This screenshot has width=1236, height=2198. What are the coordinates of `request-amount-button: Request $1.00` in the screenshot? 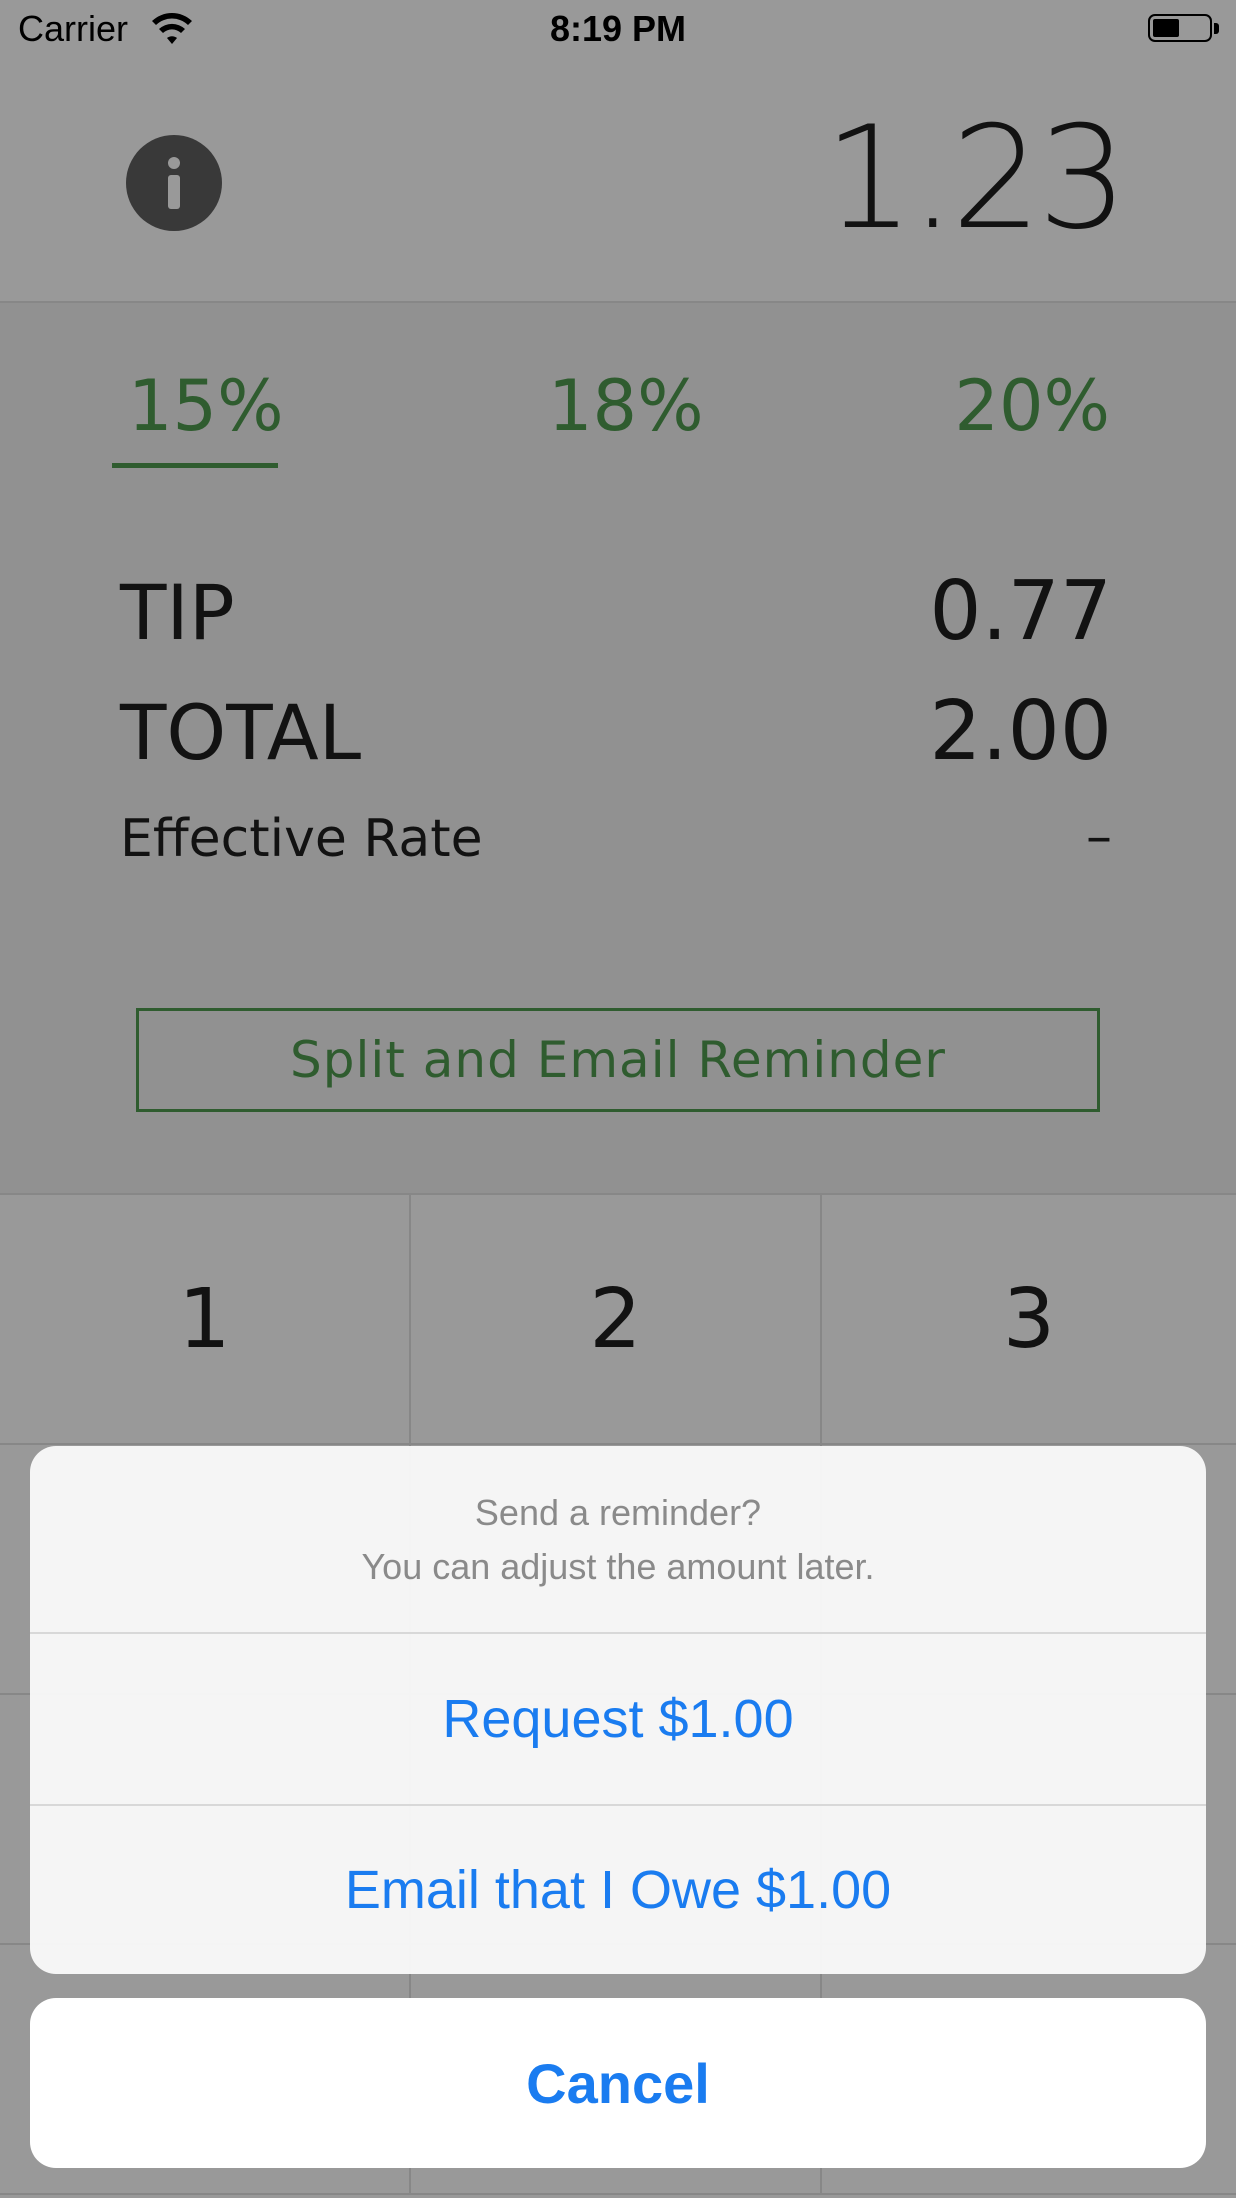 It's located at (618, 1720).